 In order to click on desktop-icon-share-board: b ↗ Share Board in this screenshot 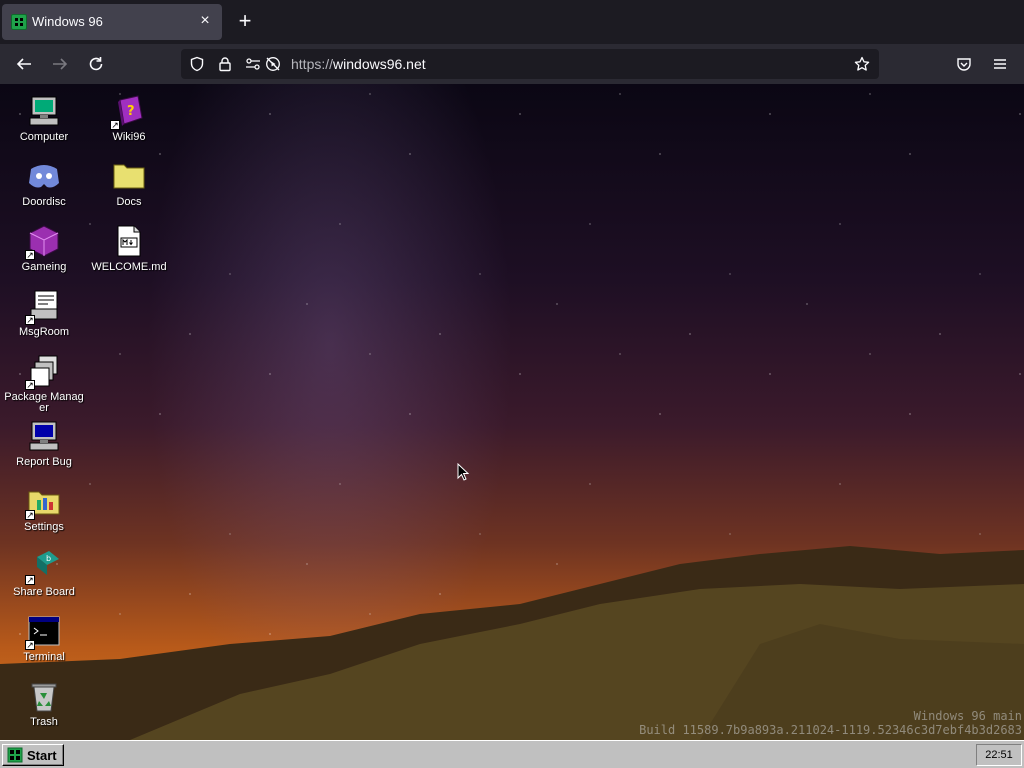, I will do `click(44, 573)`.